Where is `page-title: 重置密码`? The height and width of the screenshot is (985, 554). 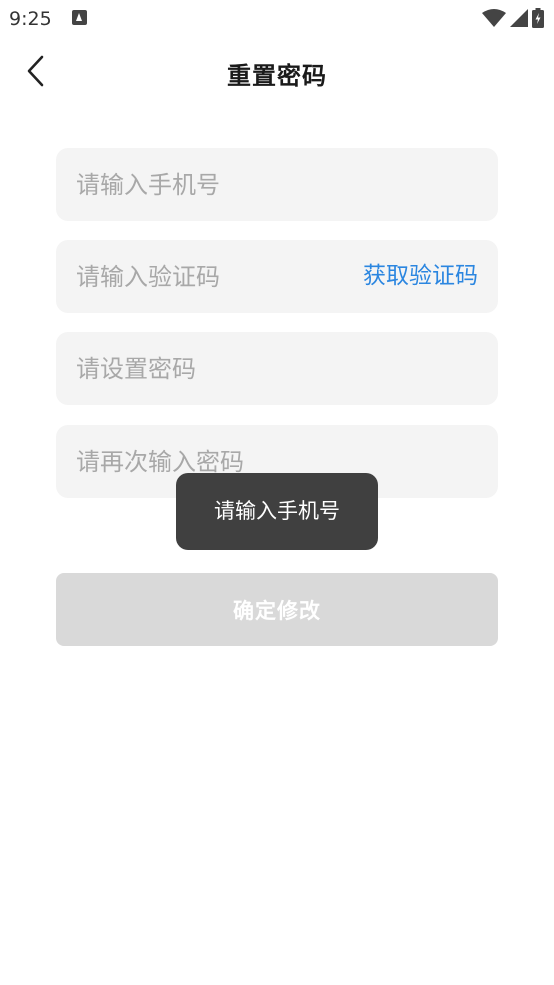 page-title: 重置密码 is located at coordinates (277, 76).